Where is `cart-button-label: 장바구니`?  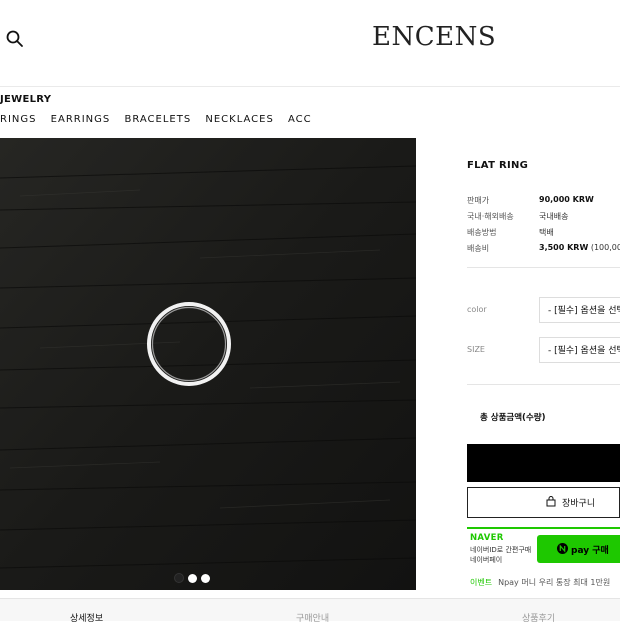
cart-button-label: 장바구니 is located at coordinates (579, 504).